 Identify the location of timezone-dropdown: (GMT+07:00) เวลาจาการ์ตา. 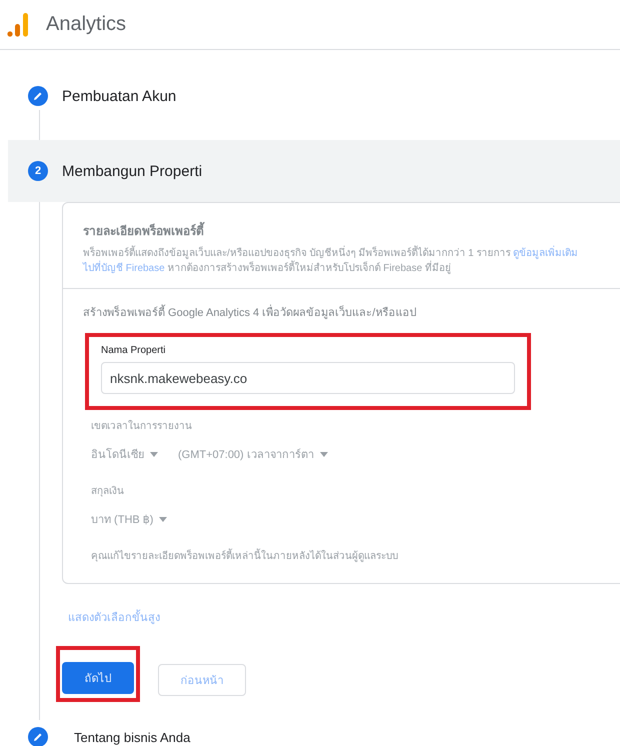
(253, 454).